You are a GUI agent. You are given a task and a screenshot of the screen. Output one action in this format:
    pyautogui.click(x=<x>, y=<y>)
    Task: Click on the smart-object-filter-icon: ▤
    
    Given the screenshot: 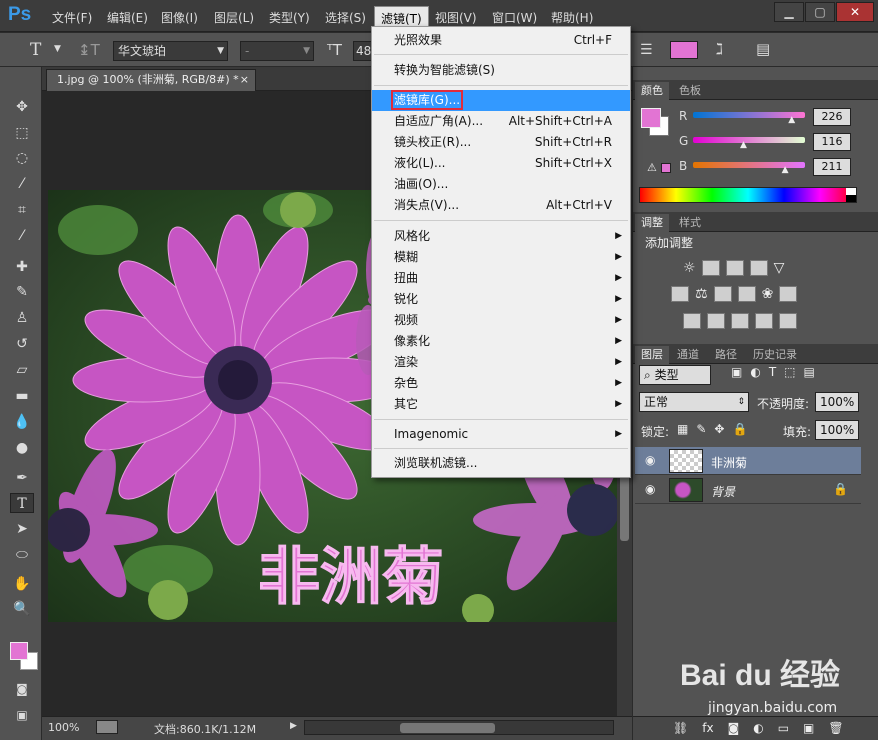 What is the action you would take?
    pyautogui.click(x=809, y=372)
    